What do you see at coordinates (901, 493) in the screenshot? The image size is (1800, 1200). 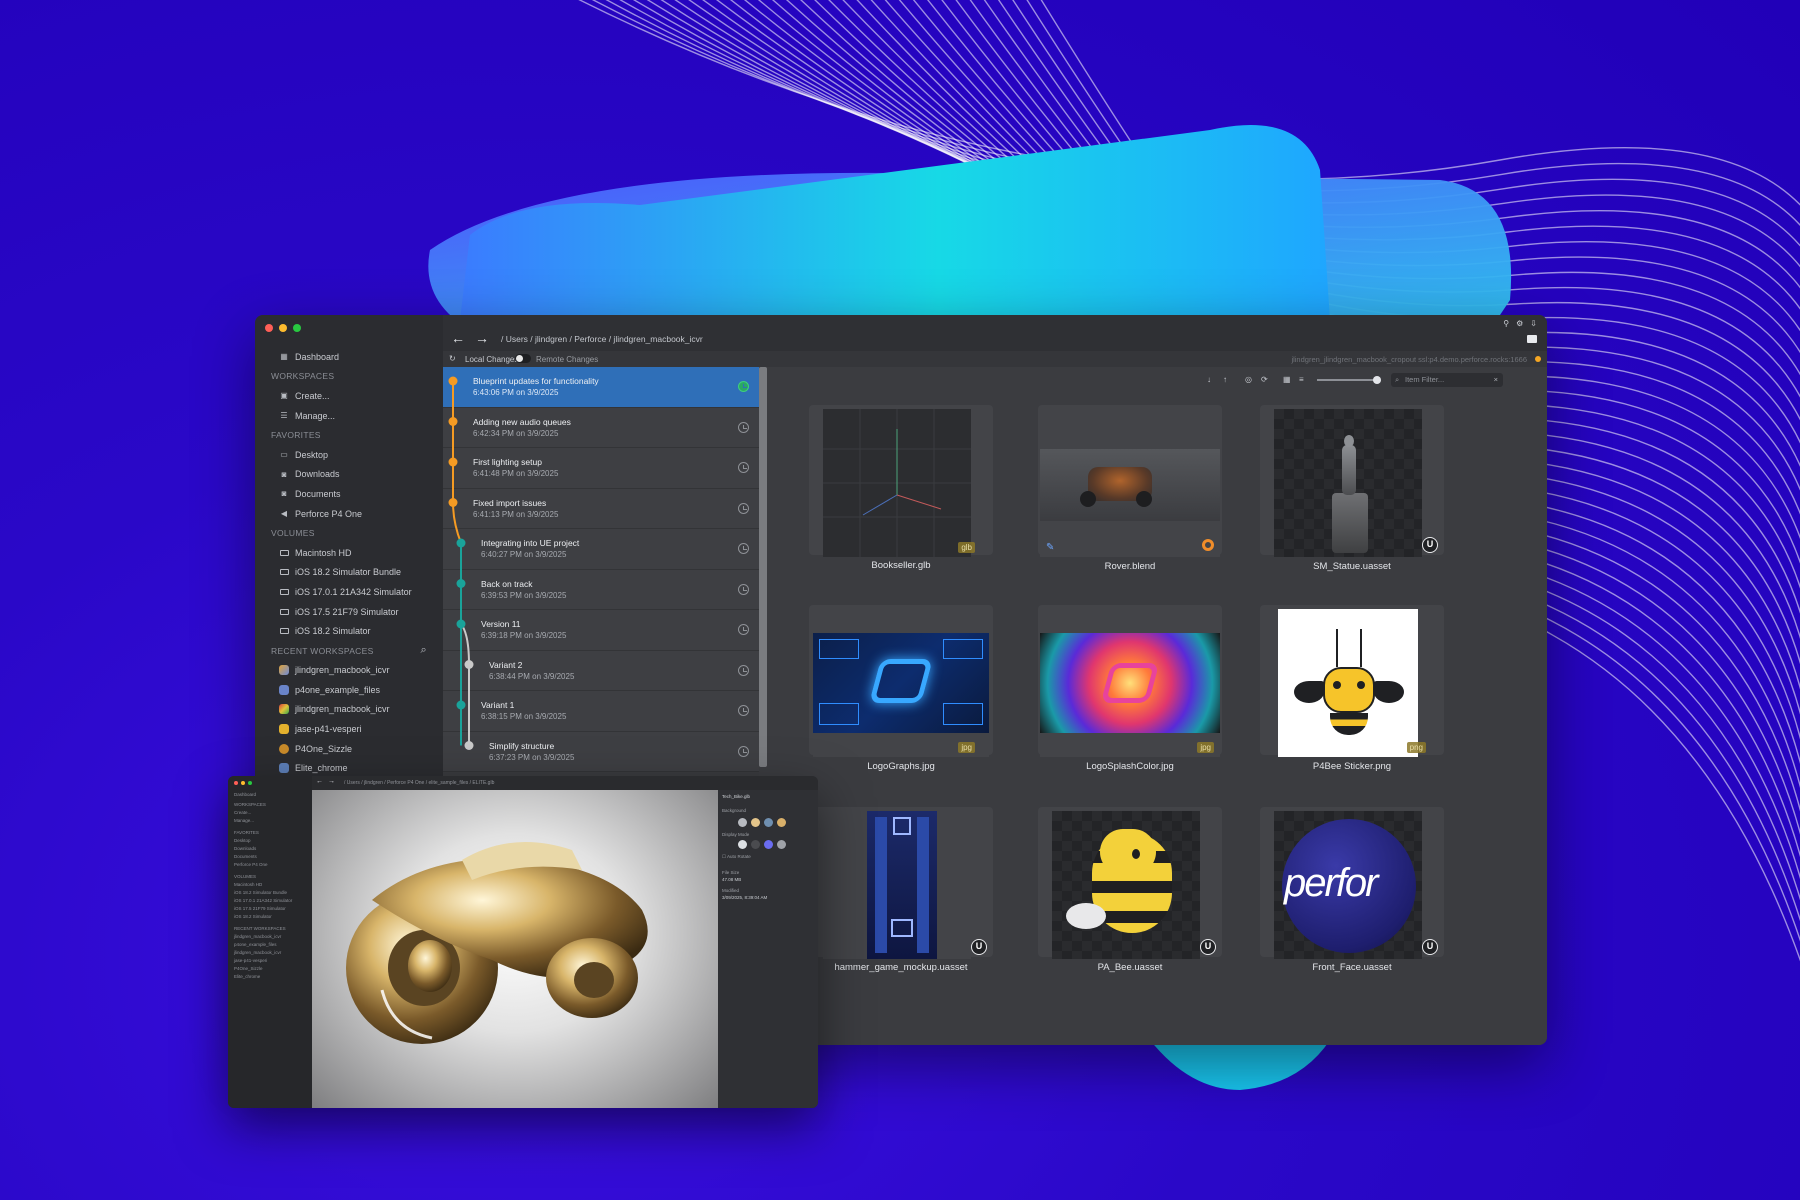 I see `asset-card: glb Bookseller.glb` at bounding box center [901, 493].